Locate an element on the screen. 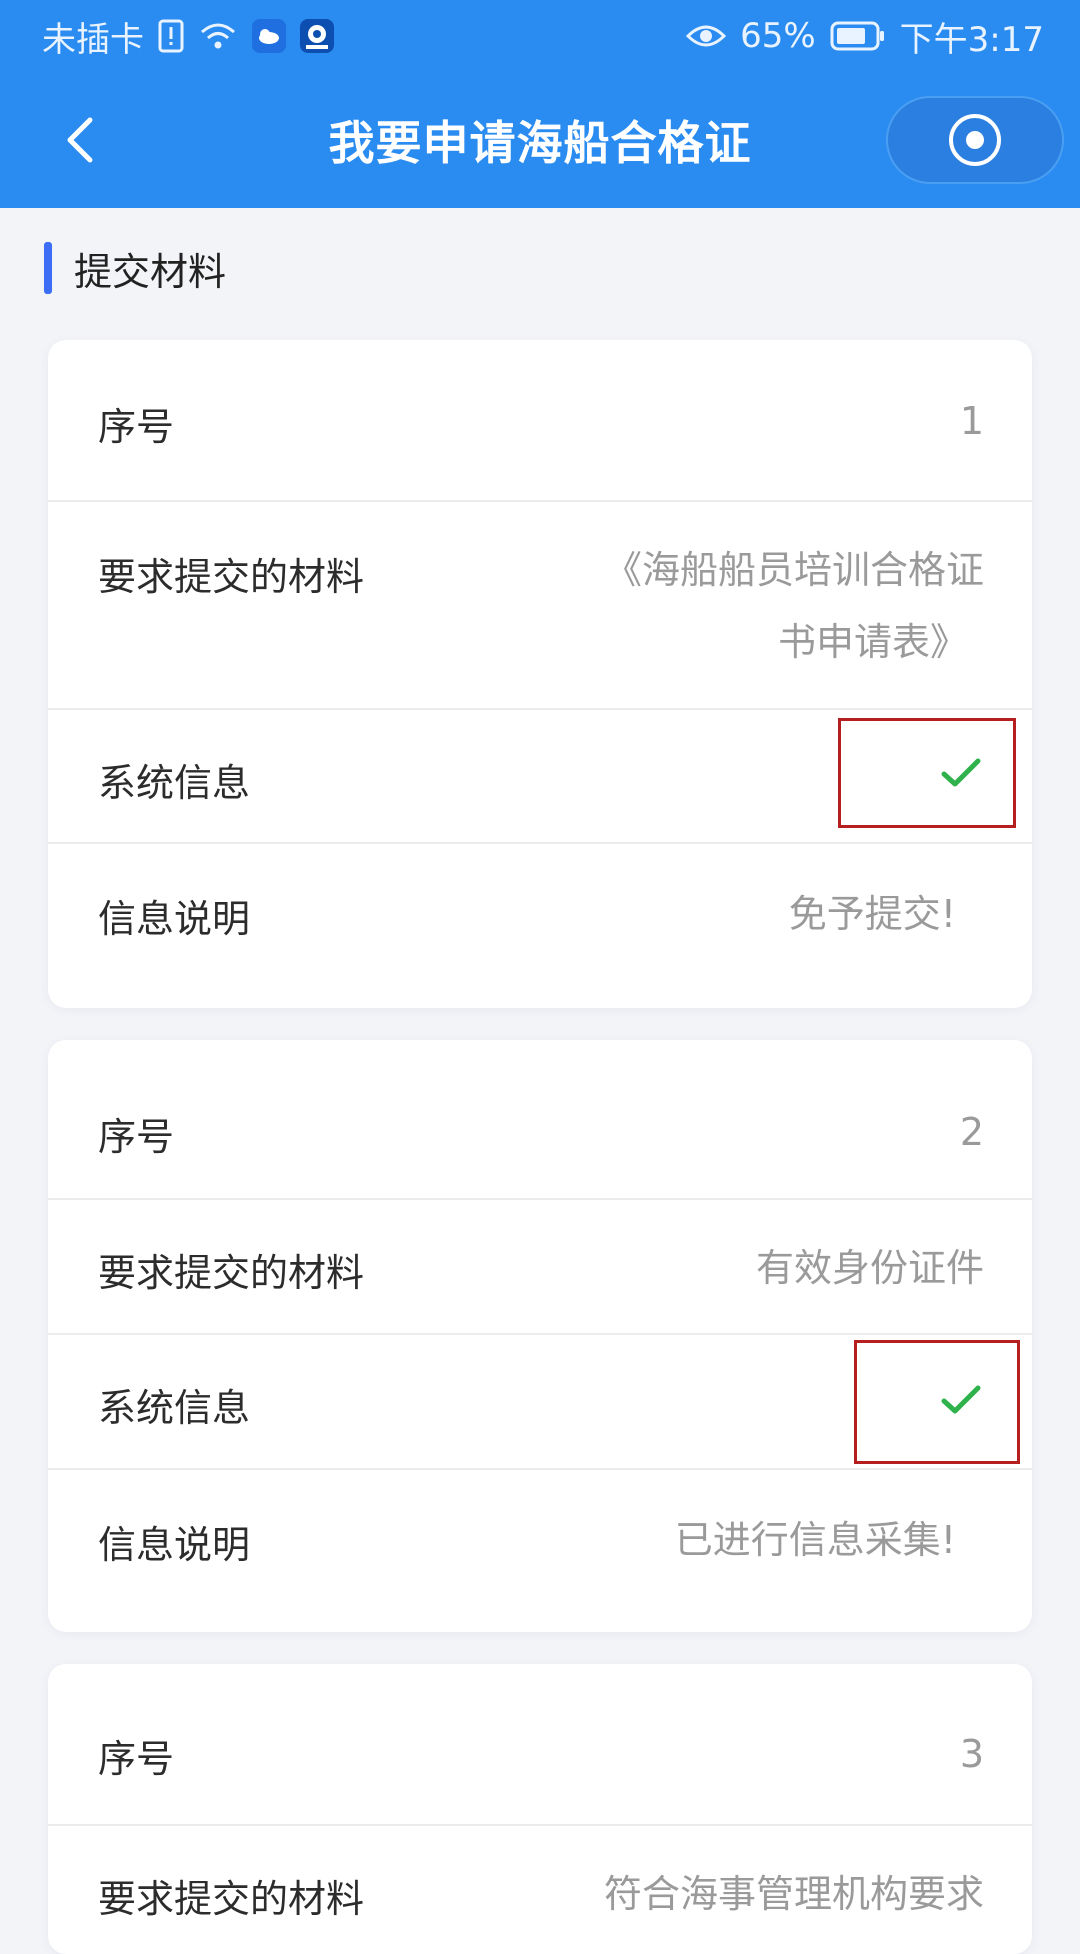 The width and height of the screenshot is (1080, 1954). row-seq: 序号 2 is located at coordinates (540, 1120).